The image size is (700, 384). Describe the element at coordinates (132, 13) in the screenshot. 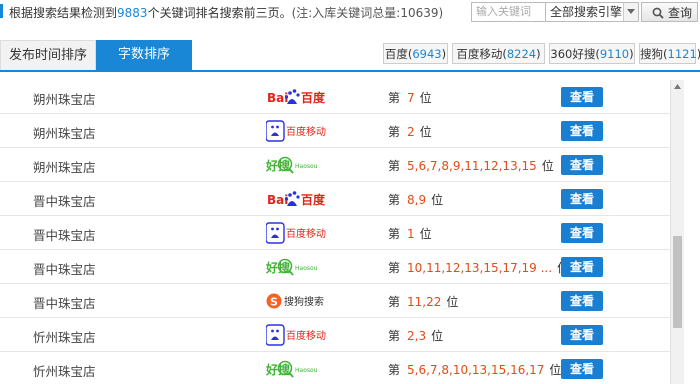

I see `keyword-count: 9883` at that location.